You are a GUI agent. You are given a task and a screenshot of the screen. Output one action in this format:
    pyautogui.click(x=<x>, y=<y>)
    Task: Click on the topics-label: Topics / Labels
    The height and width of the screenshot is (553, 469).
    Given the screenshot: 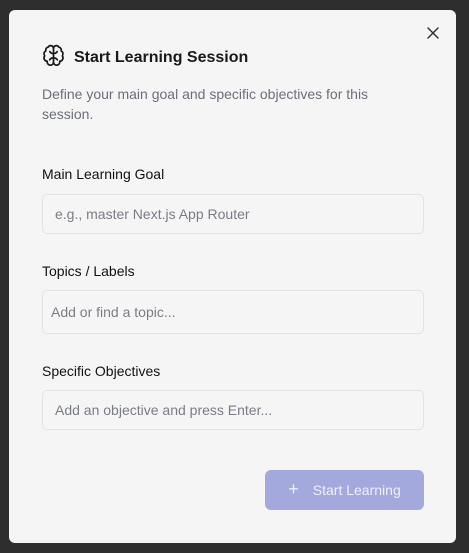 What is the action you would take?
    pyautogui.click(x=88, y=271)
    